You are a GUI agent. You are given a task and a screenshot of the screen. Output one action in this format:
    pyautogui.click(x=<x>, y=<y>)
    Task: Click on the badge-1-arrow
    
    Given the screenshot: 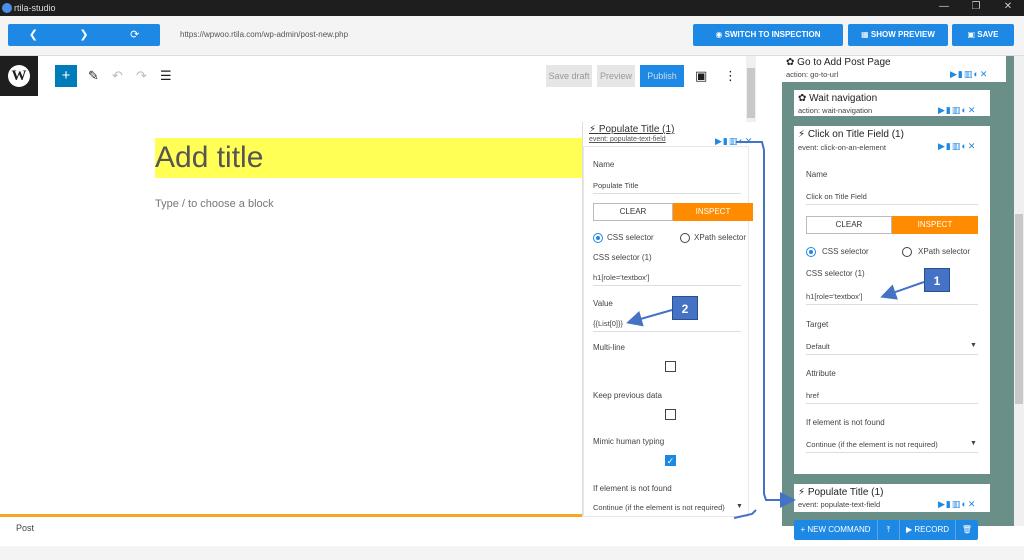 What is the action you would take?
    pyautogui.click(x=902, y=290)
    